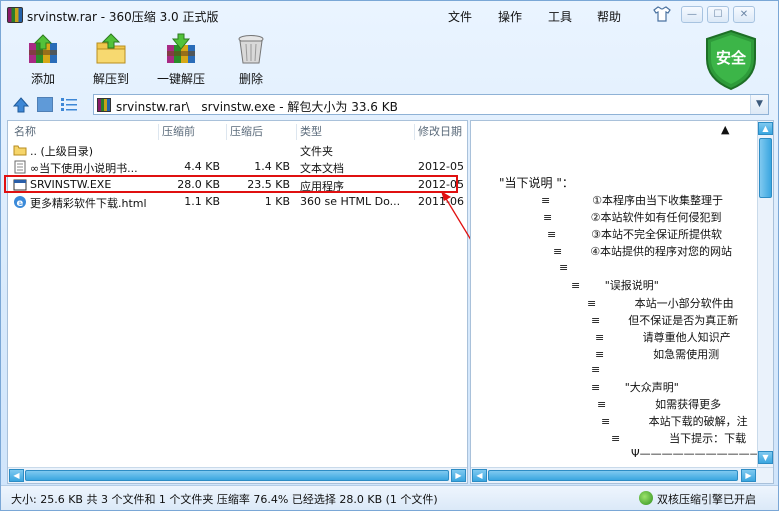 The height and width of the screenshot is (511, 779). I want to click on preview-line: ≡ "误报说明", so click(615, 285).